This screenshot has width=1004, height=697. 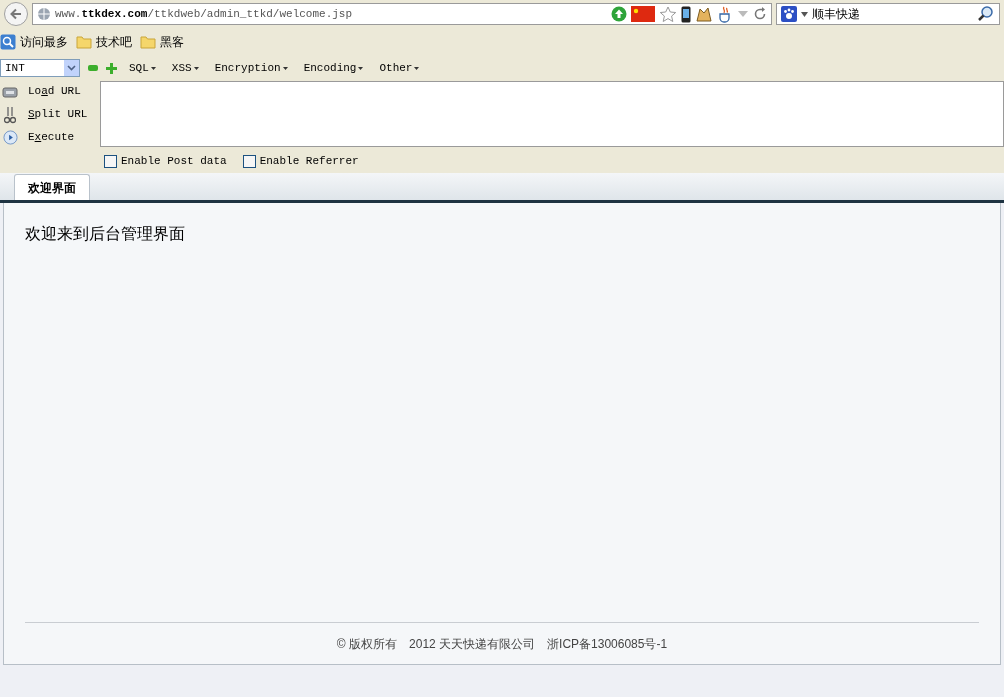 What do you see at coordinates (204, 14) in the screenshot?
I see `url-text: www.ttkdex.com/ttkdweb/admin_ttkd/welcome.jsp` at bounding box center [204, 14].